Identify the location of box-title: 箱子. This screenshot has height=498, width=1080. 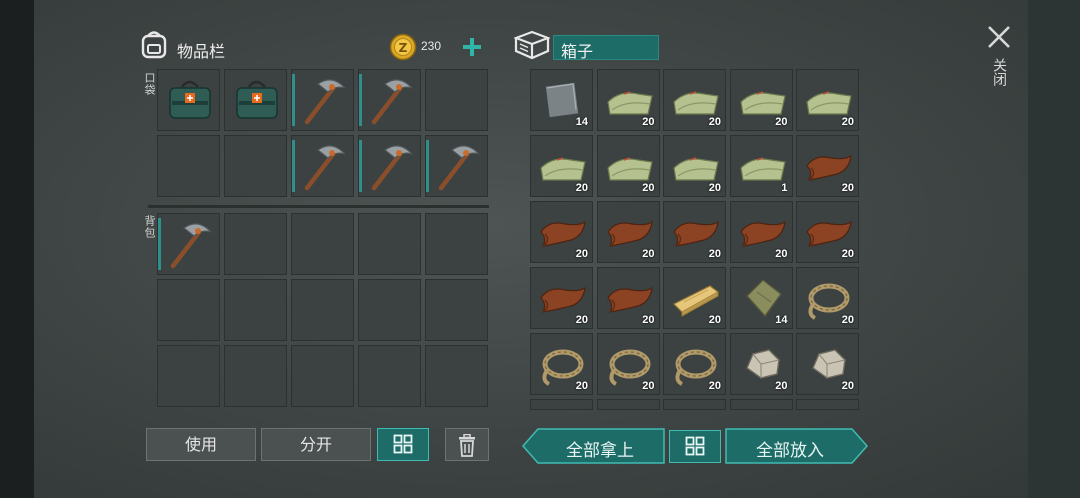
(577, 51).